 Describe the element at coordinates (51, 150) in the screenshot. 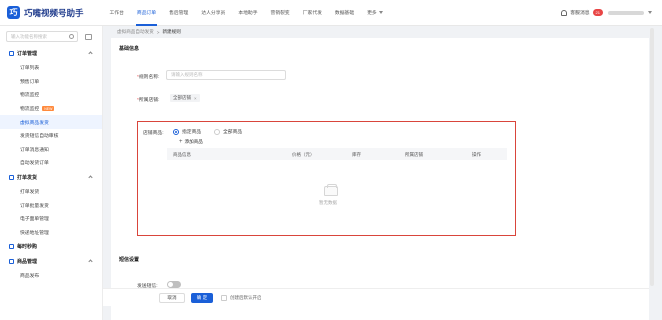

I see `sidebar-item-order-notify: 订单消息通知` at that location.